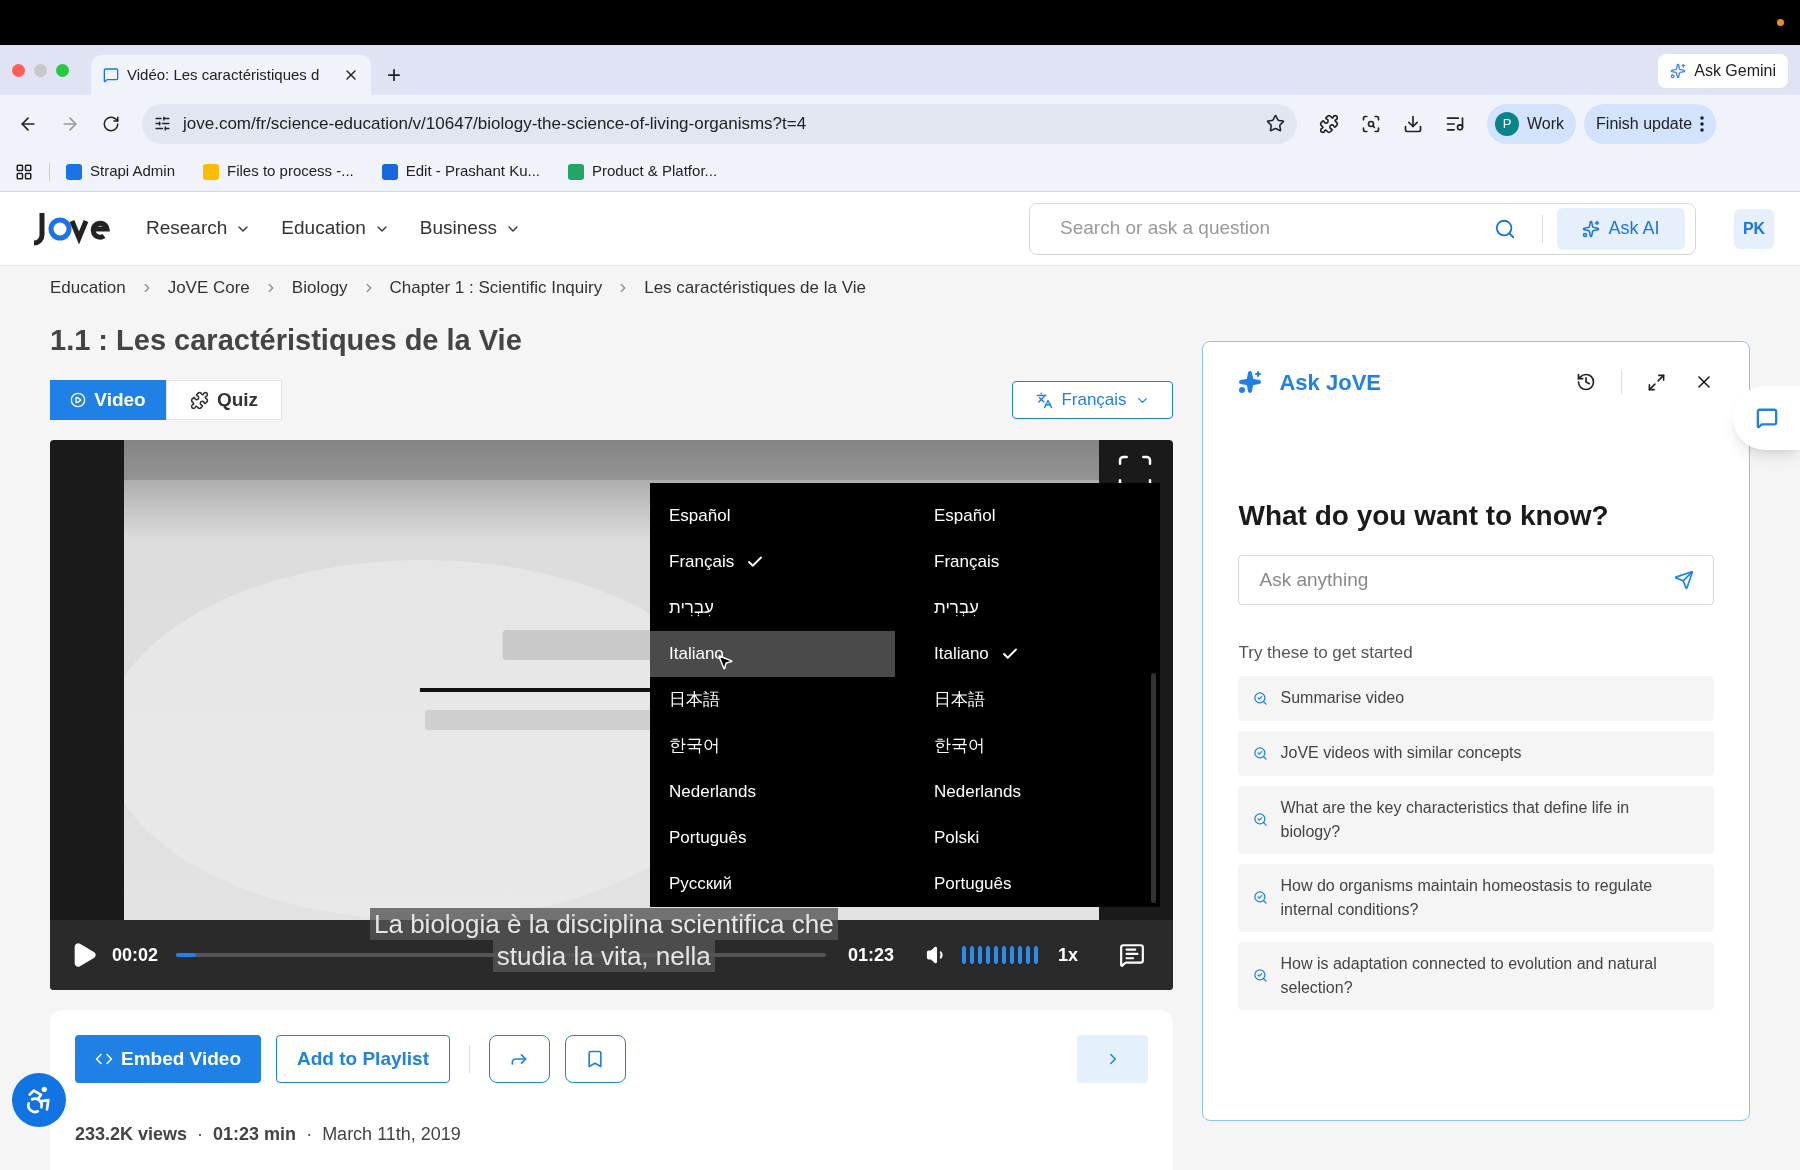 This screenshot has height=1170, width=1800. Describe the element at coordinates (470, 228) in the screenshot. I see `nav-menu: Business` at that location.